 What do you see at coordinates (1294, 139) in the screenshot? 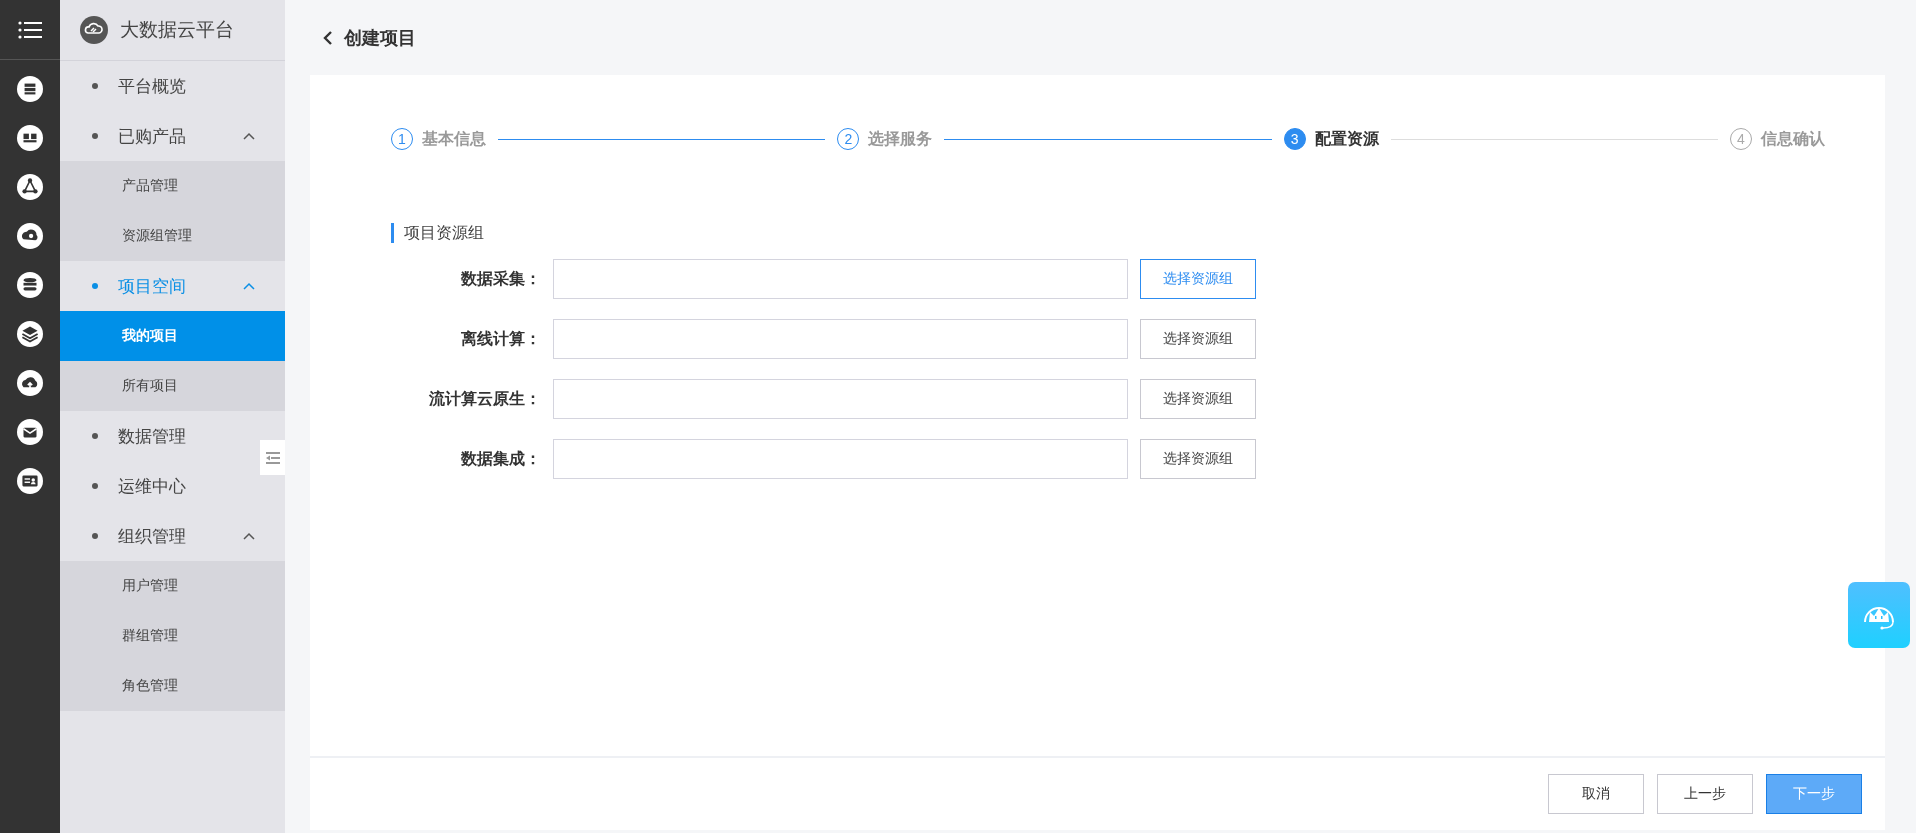
I see `step-number: 3` at bounding box center [1294, 139].